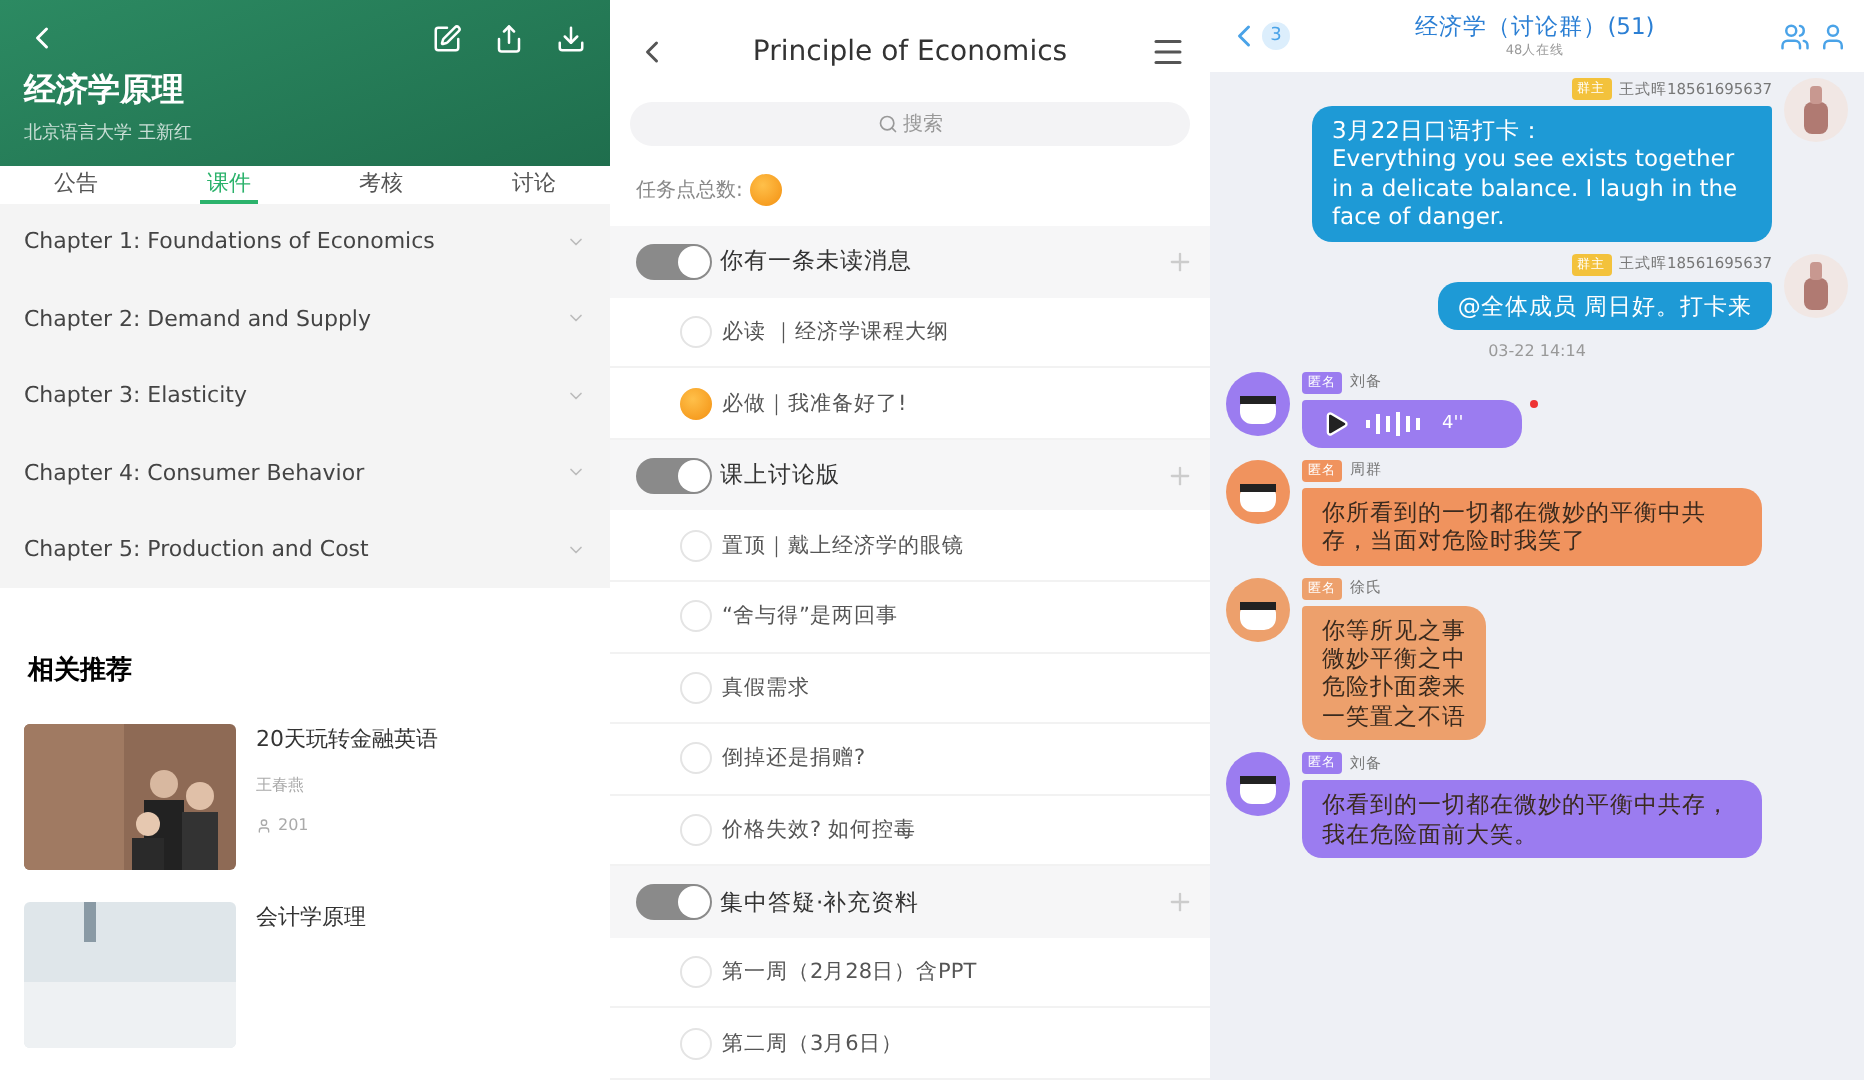 This screenshot has height=1080, width=1864. I want to click on share-icon, so click(509, 38).